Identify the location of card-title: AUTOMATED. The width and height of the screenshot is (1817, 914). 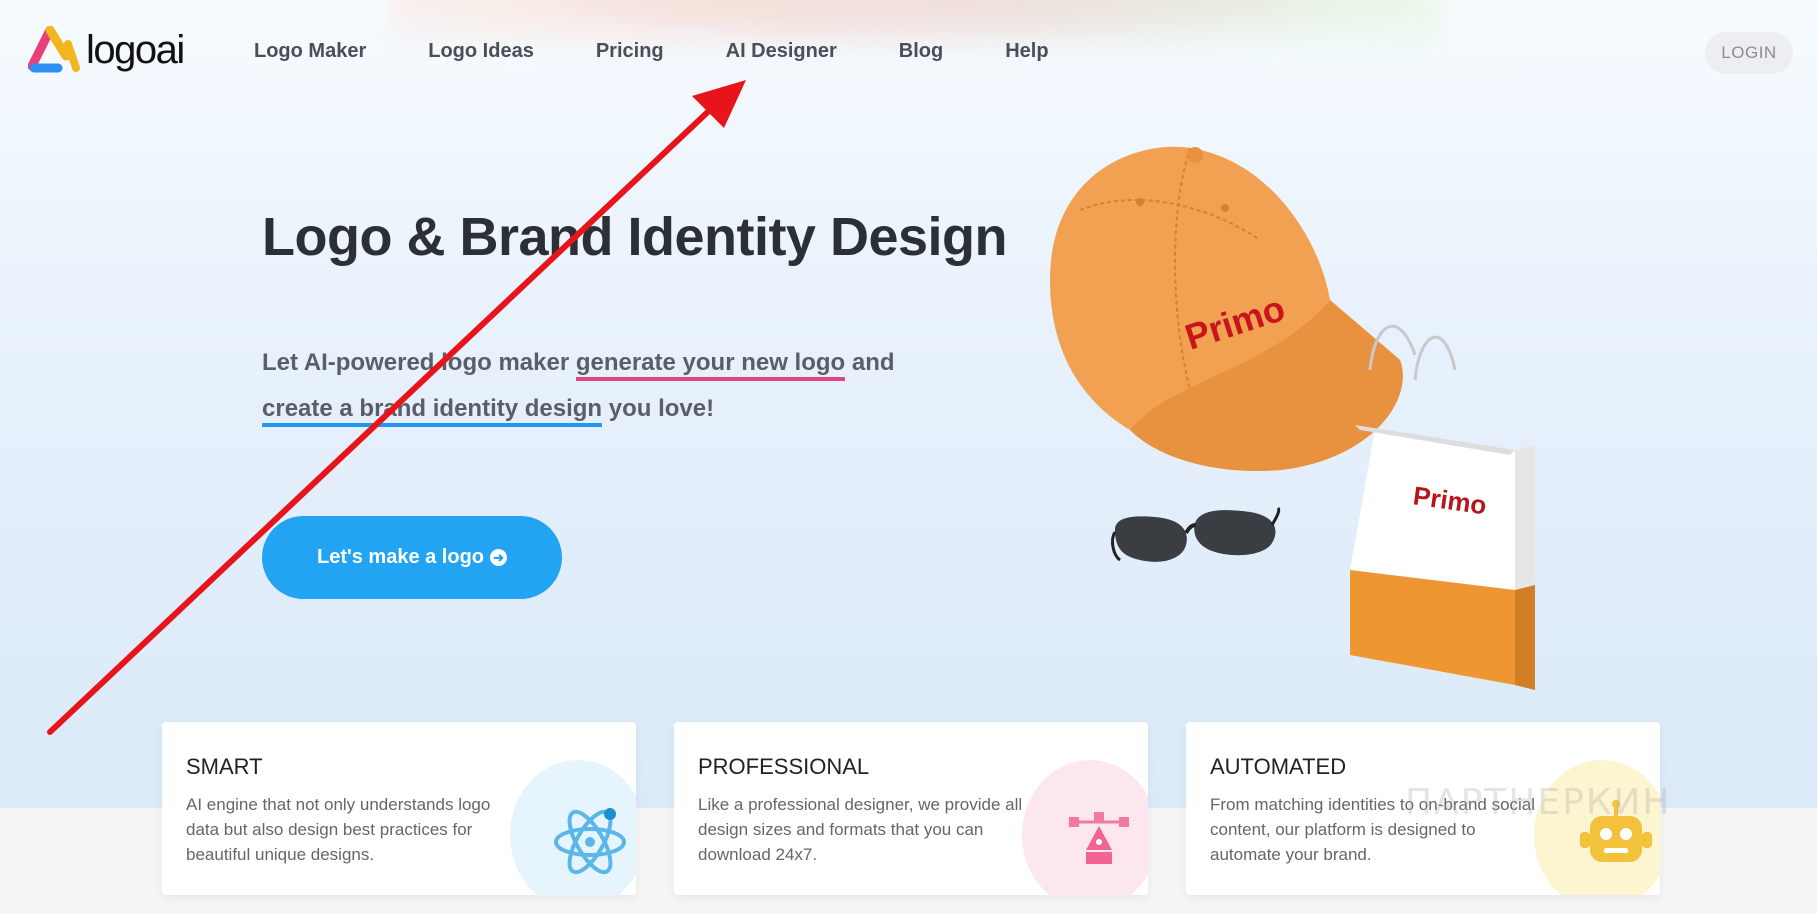
(1278, 766).